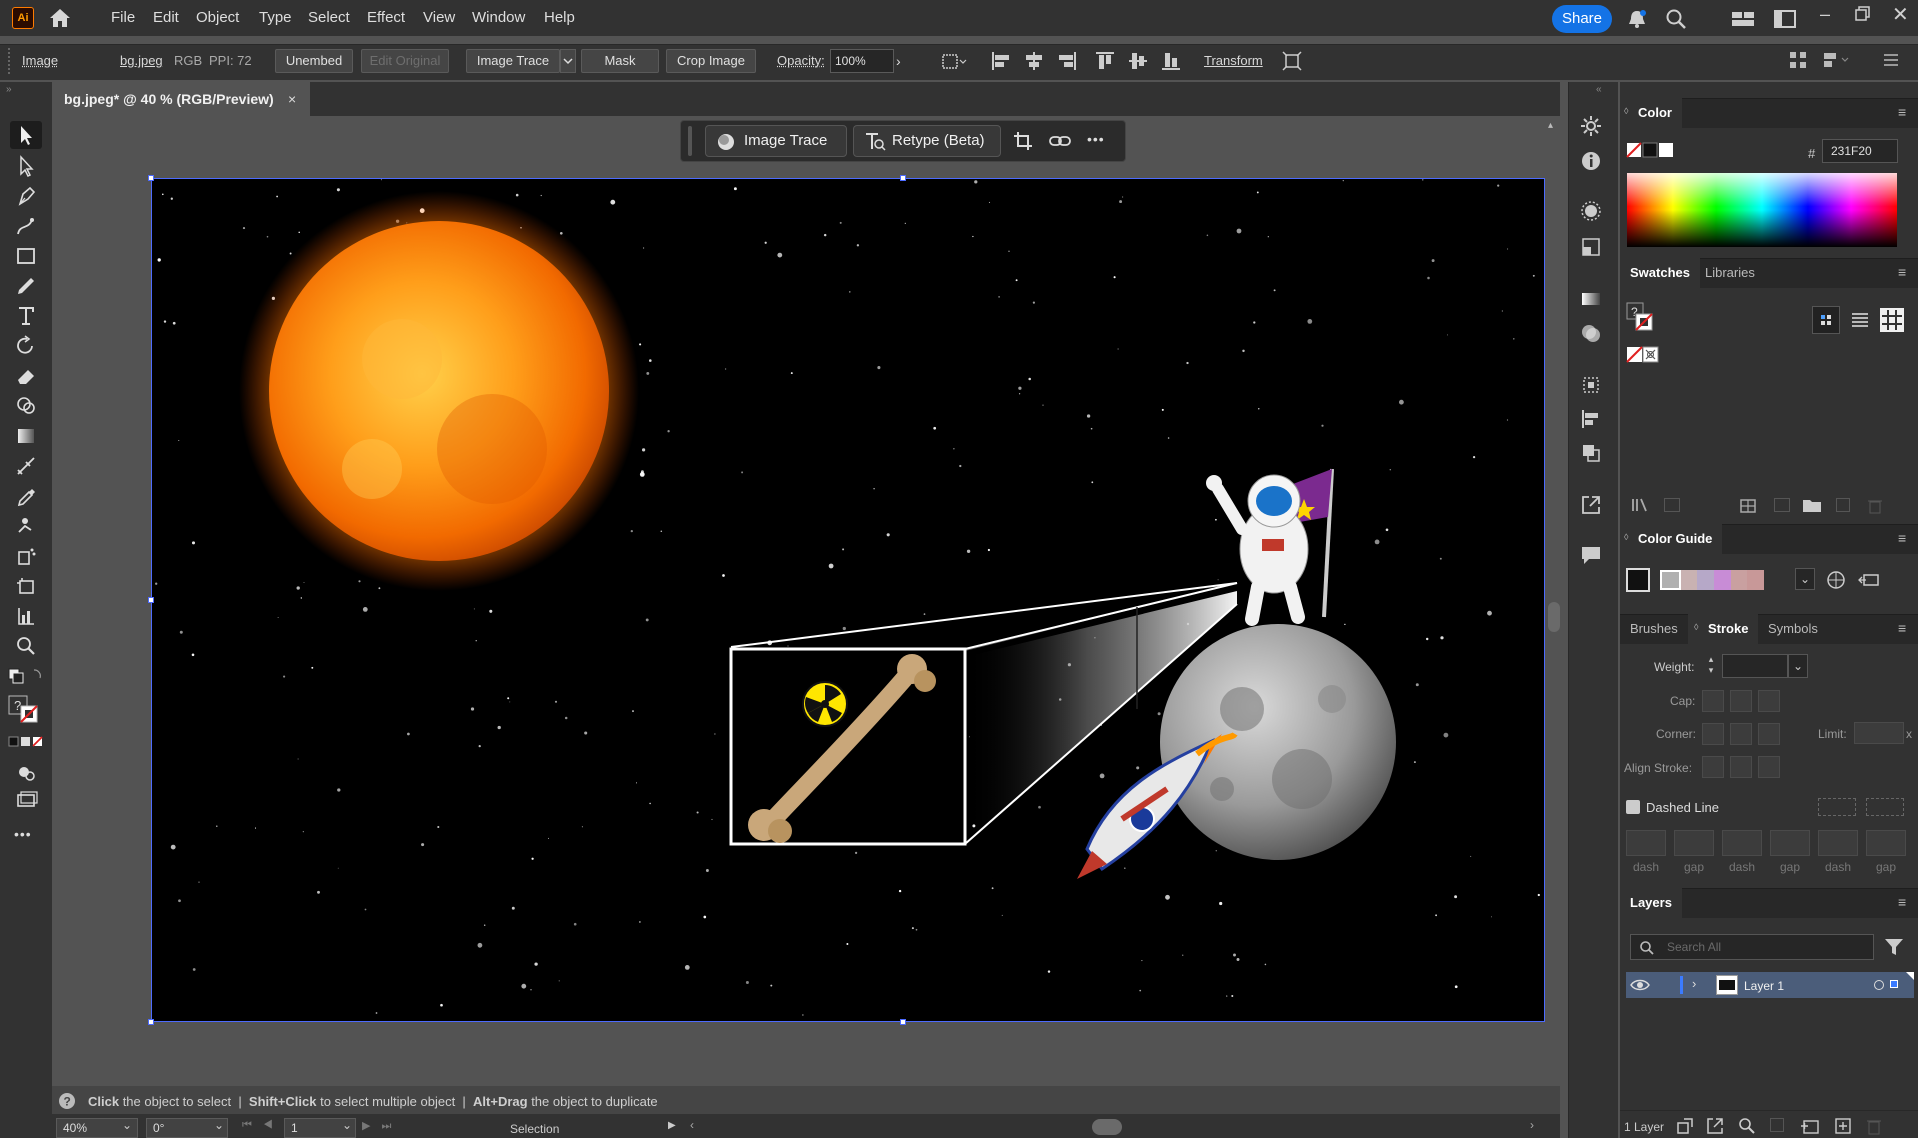 This screenshot has width=1918, height=1138. What do you see at coordinates (26, 256) in the screenshot?
I see `rectangle-tool-icon` at bounding box center [26, 256].